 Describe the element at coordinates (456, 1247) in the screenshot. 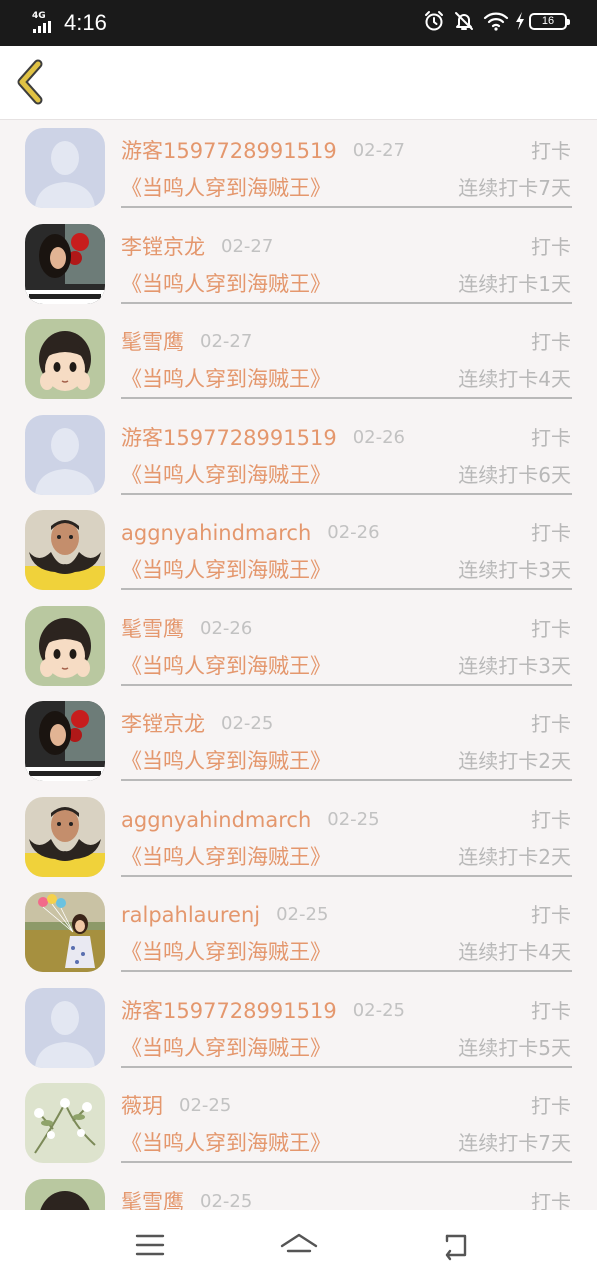

I see `back-arrow-icon` at that location.